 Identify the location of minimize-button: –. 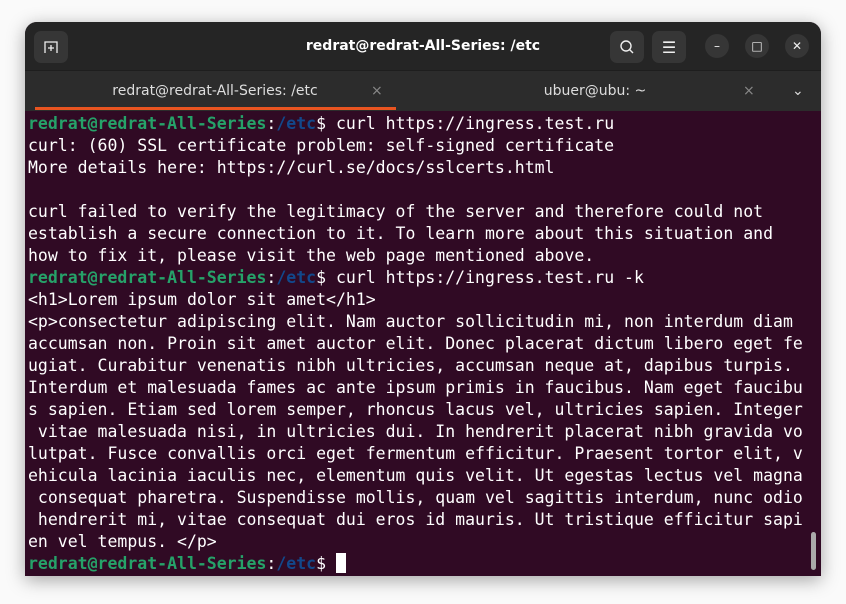
(717, 46).